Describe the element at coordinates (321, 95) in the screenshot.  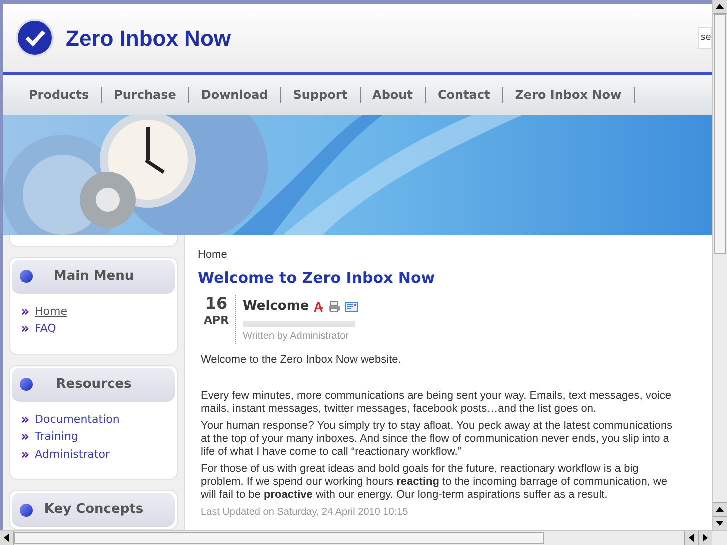
I see `nav-link: Support` at that location.